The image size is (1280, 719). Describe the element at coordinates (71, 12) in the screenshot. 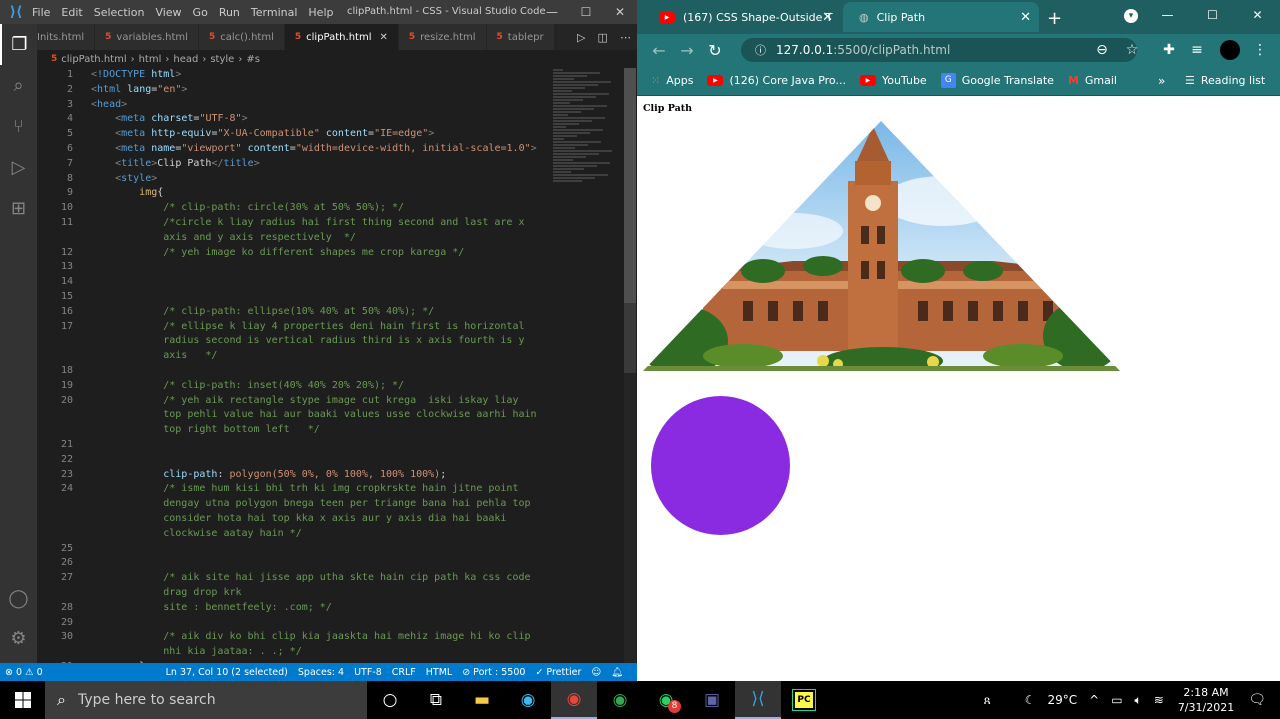

I see `menu-edit: Edit` at that location.